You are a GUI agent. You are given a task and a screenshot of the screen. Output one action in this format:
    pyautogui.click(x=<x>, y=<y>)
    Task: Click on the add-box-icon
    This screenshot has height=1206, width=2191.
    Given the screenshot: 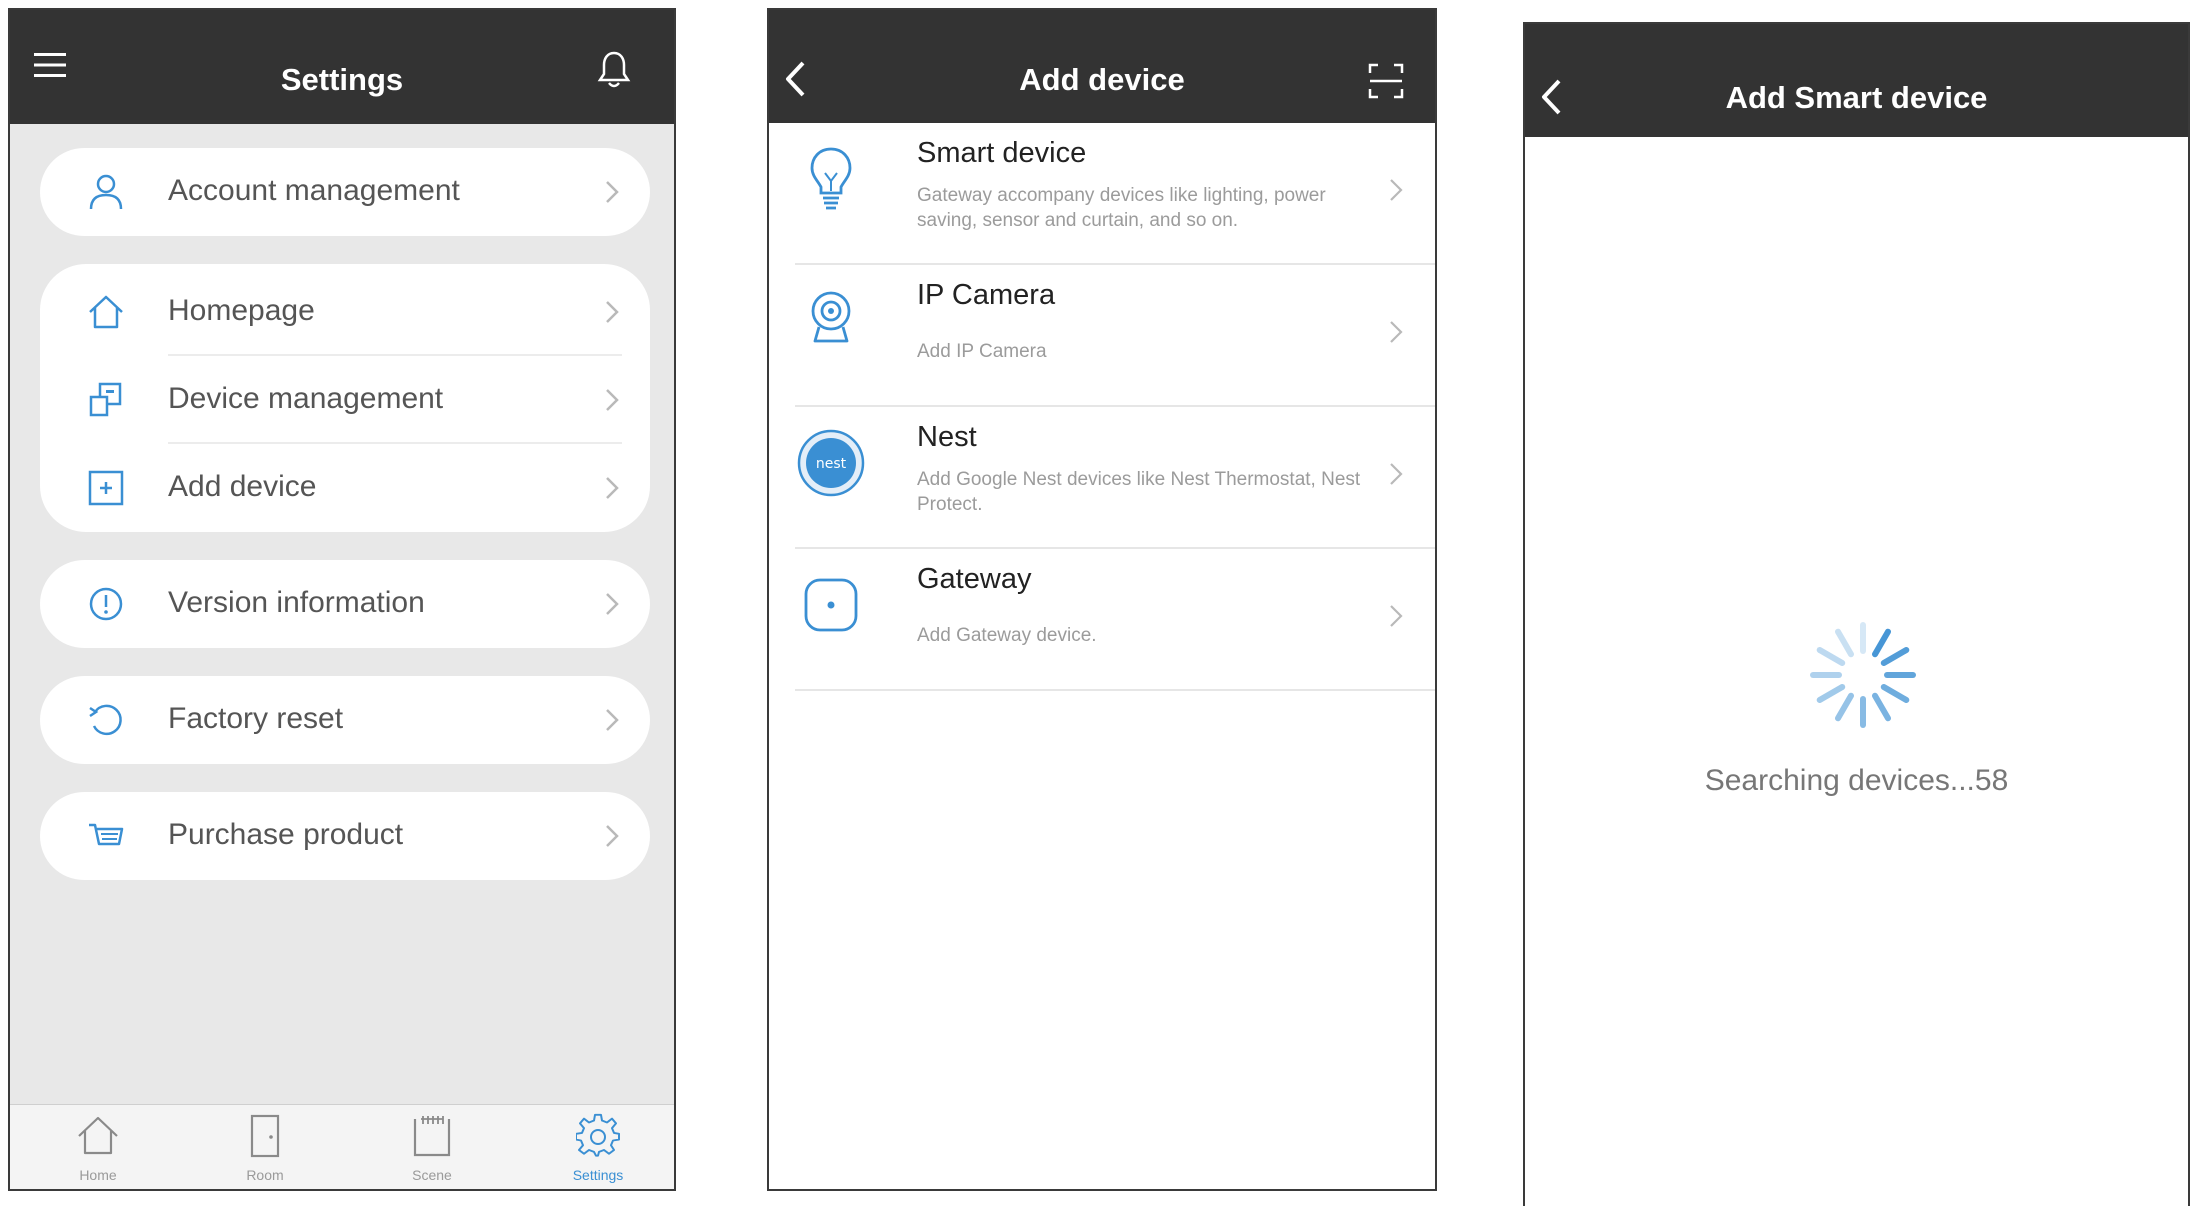 What is the action you would take?
    pyautogui.click(x=106, y=488)
    